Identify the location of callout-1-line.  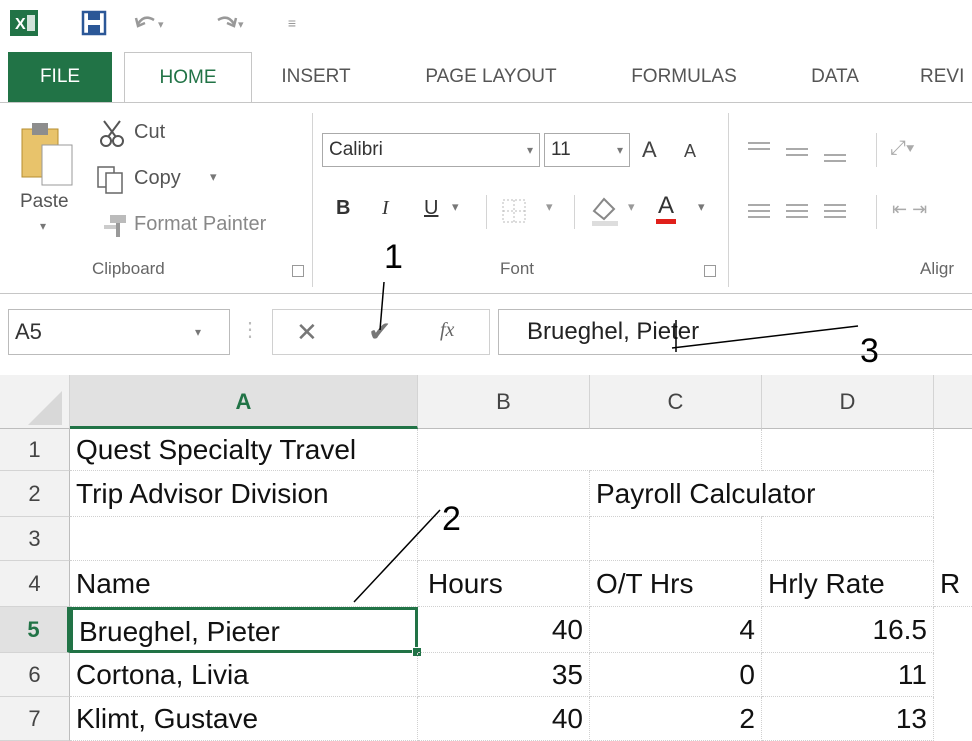
(382, 306).